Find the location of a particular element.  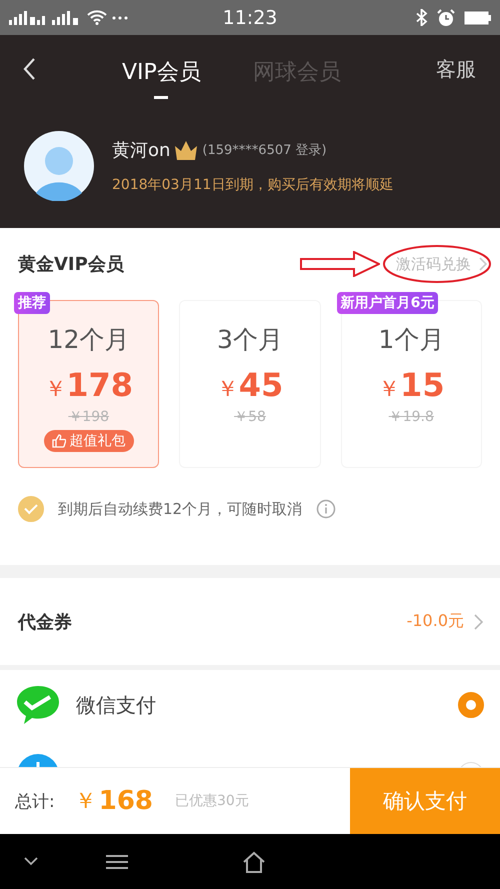

menu-icon is located at coordinates (117, 862).